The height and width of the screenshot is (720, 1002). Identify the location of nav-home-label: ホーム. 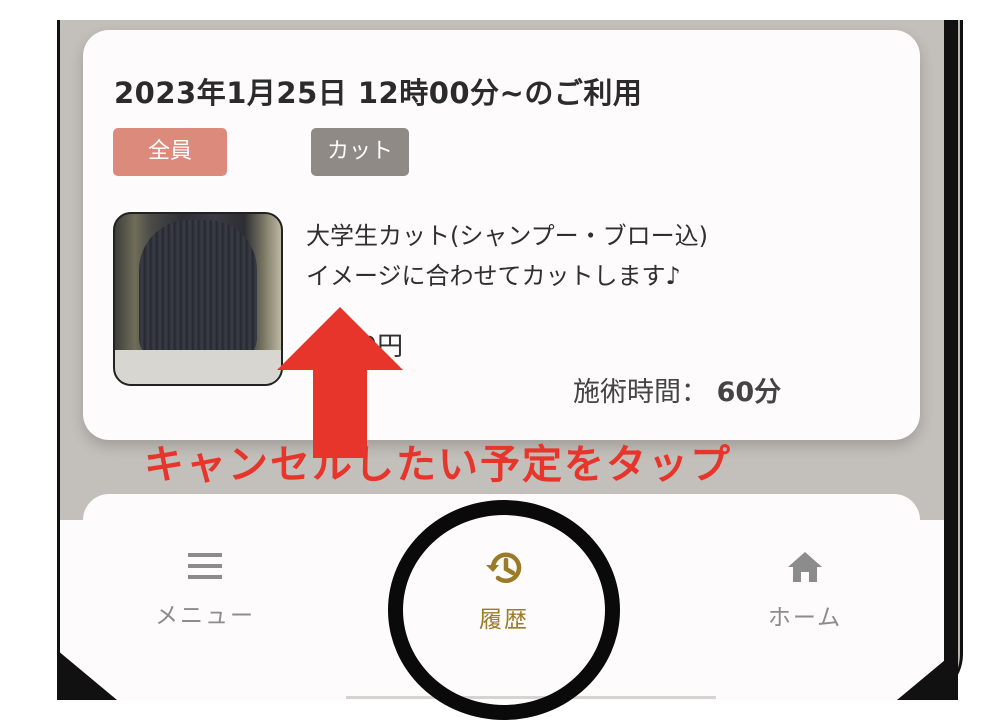
(805, 618).